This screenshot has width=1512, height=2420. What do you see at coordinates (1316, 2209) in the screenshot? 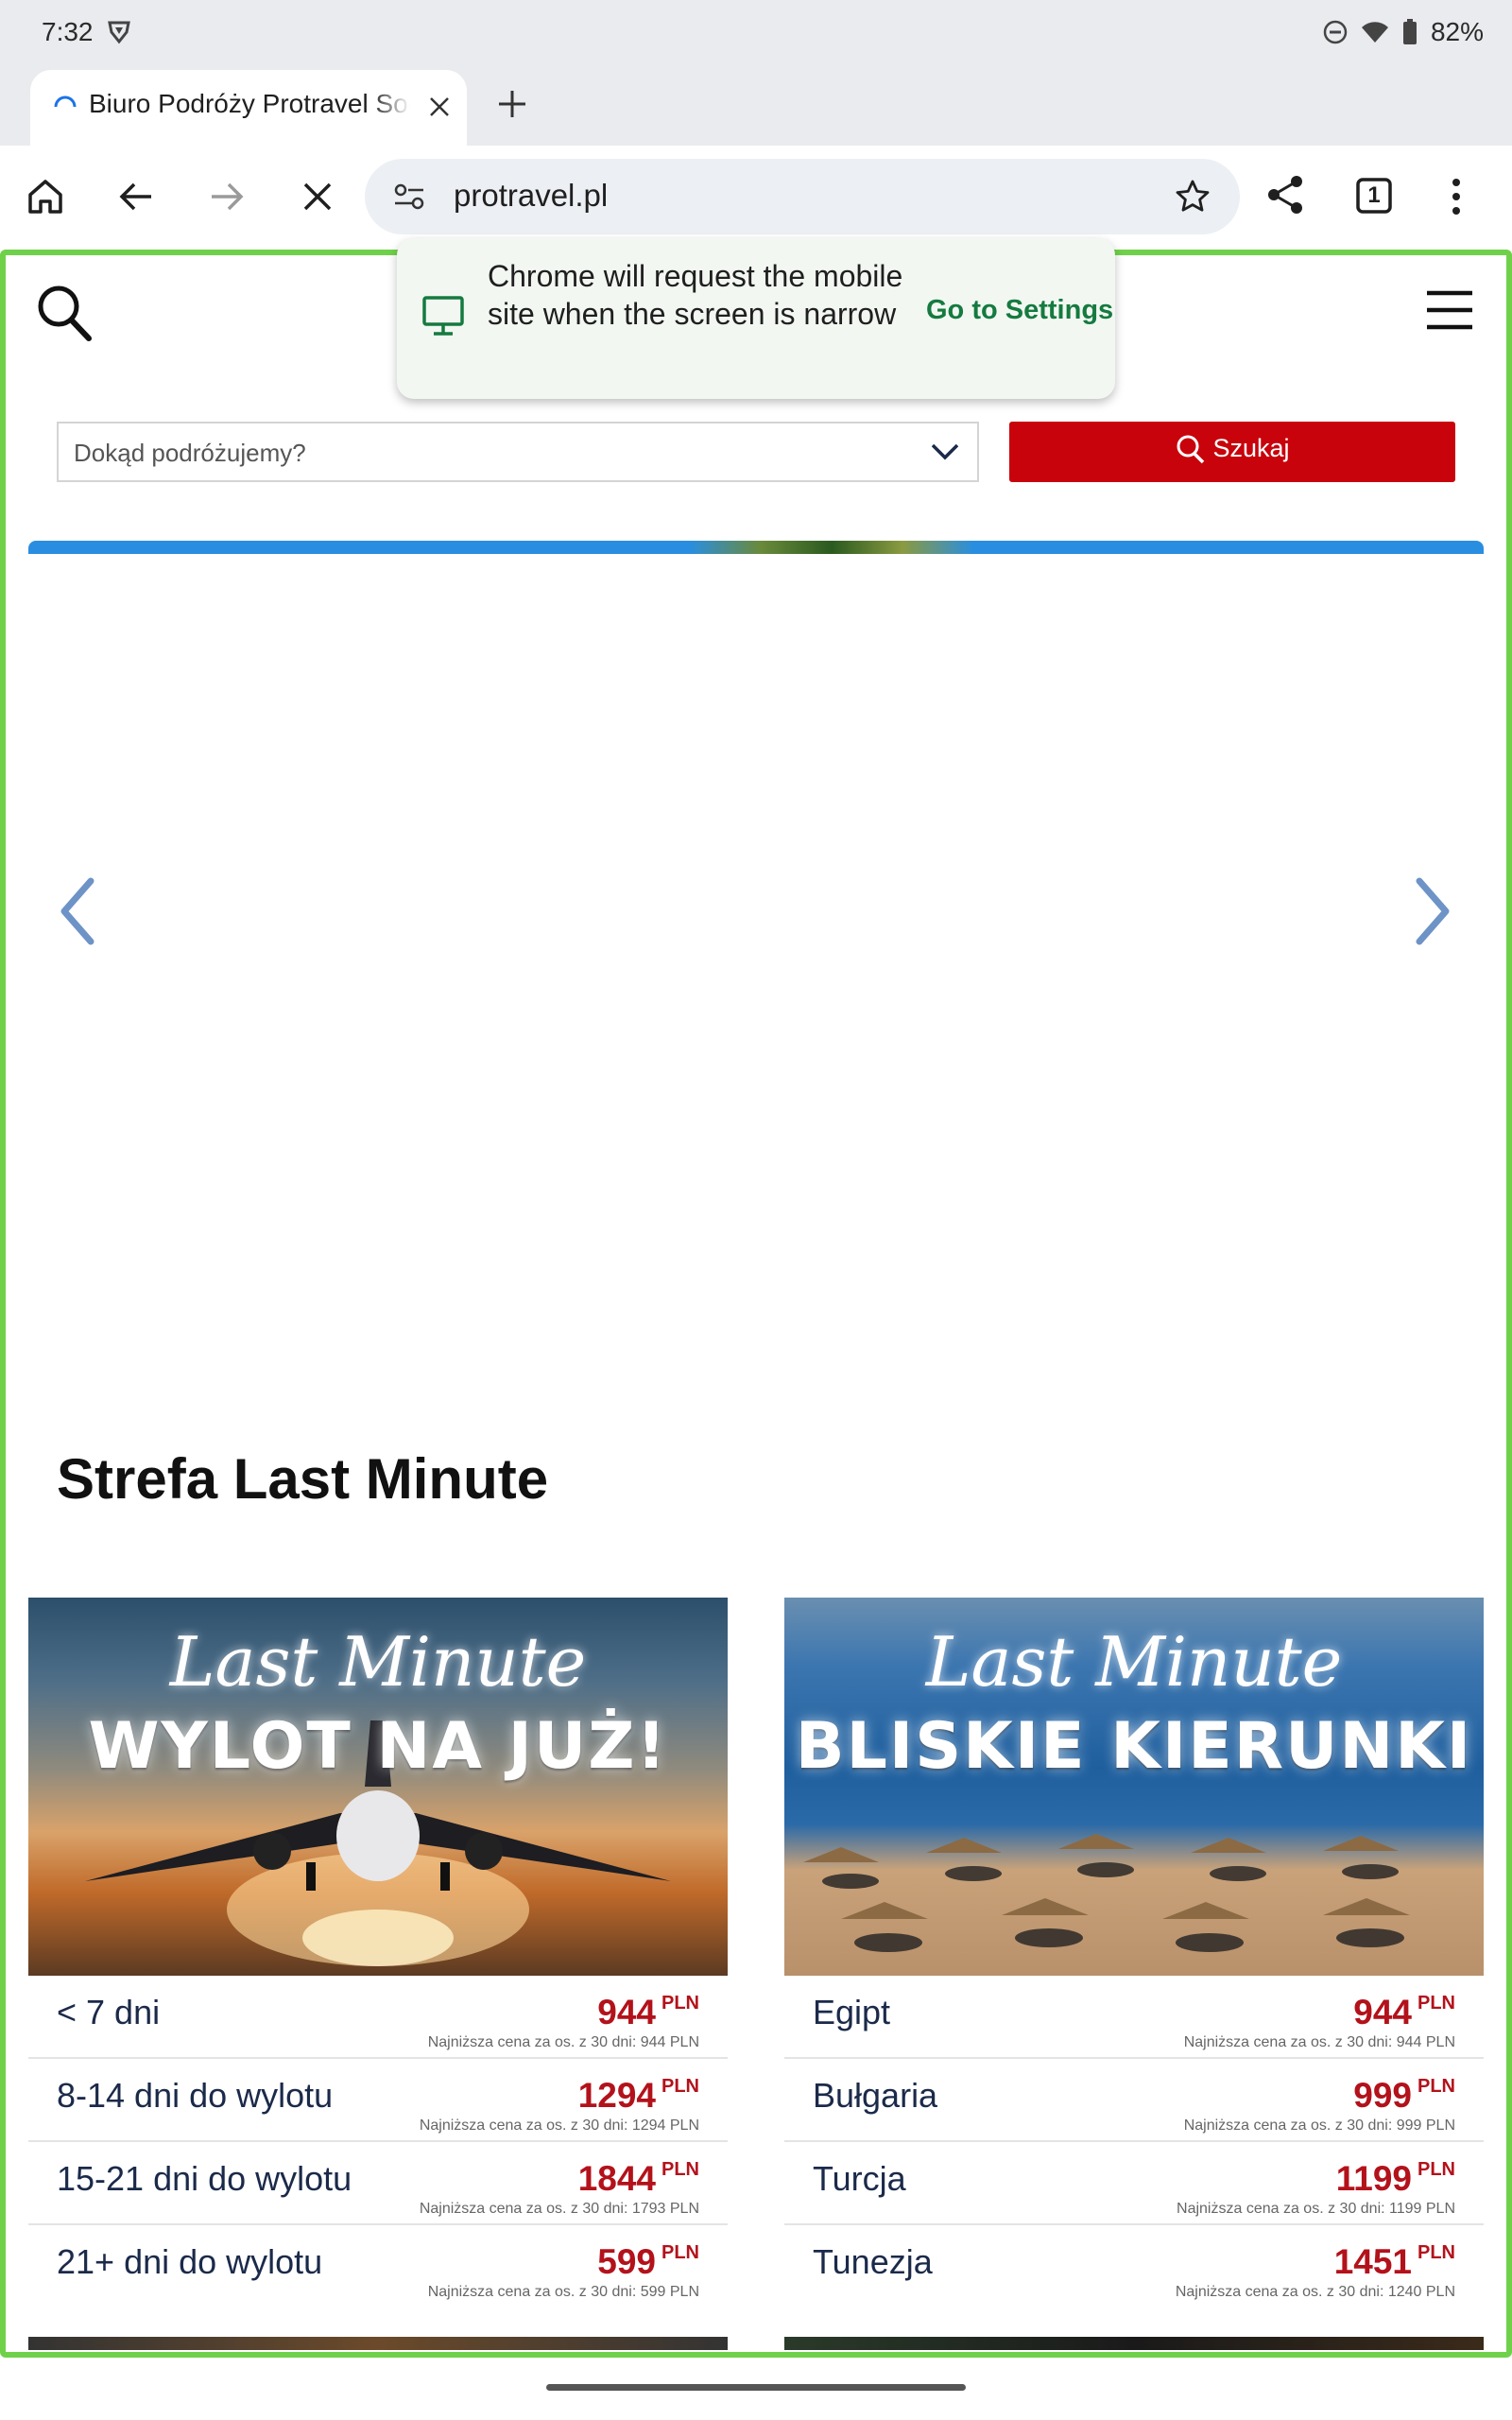
I see `lowest-price-note: Najniższa cena za os. z 30 dni: 1199 PLN` at bounding box center [1316, 2209].